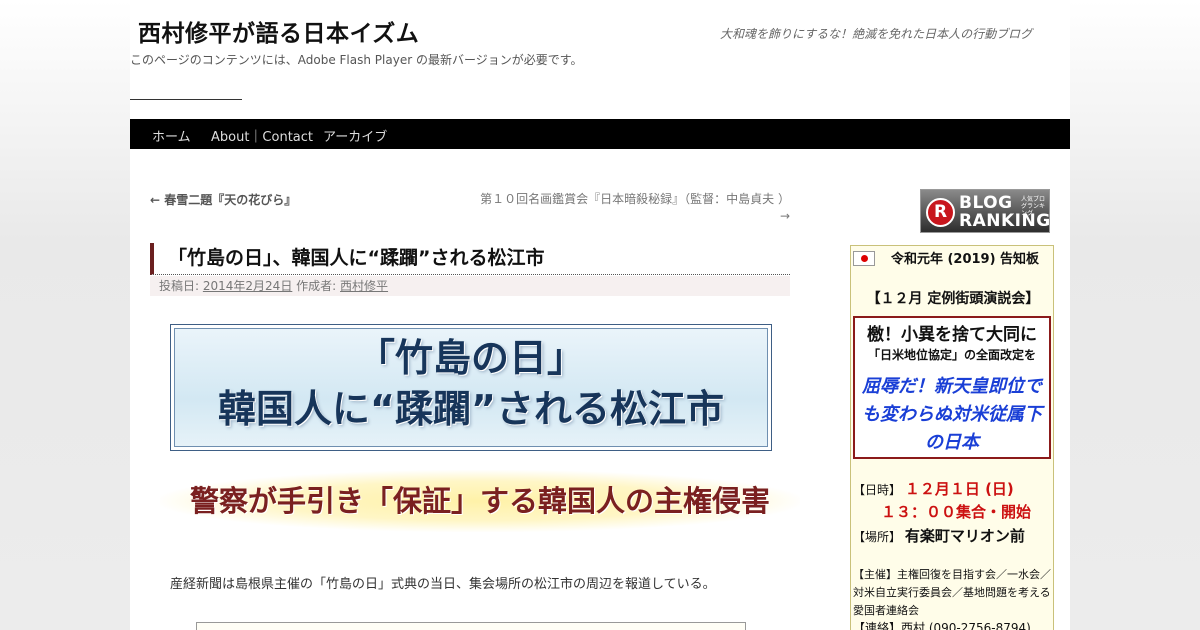 This screenshot has height=630, width=1200. I want to click on ranking-small-text: 人気ブログランキング, so click(1033, 206).